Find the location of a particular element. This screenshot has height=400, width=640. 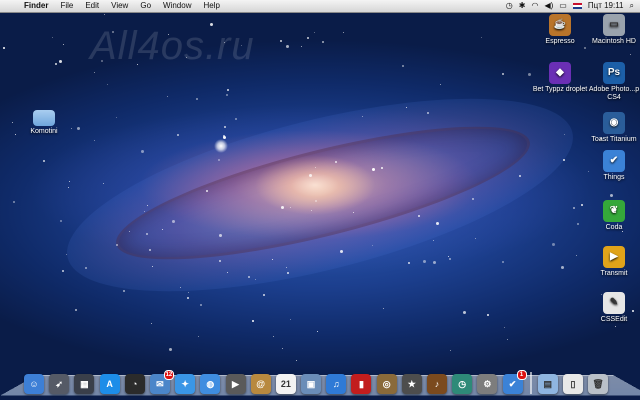

desktop-app-icon: Ps Adobe Photo...p CS4 is located at coordinates (612, 82).